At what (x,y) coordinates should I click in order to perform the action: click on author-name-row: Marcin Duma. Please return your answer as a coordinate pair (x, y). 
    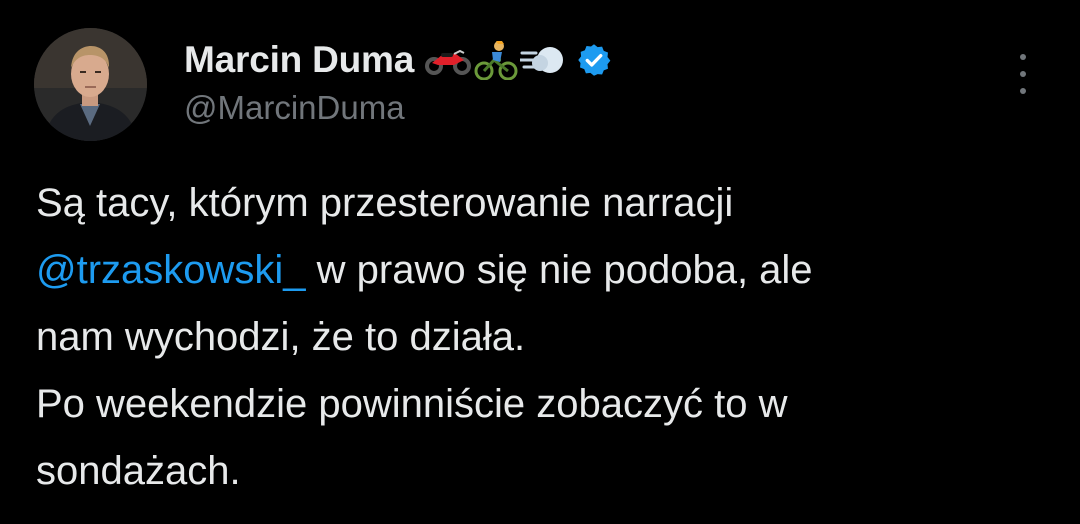
    Looking at the image, I should click on (398, 60).